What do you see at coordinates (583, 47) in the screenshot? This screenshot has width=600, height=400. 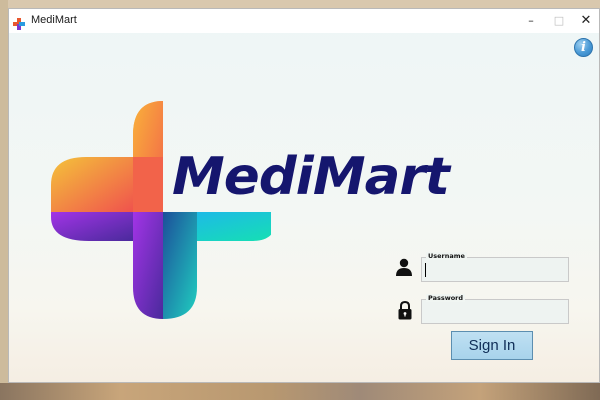 I see `info-button: i` at bounding box center [583, 47].